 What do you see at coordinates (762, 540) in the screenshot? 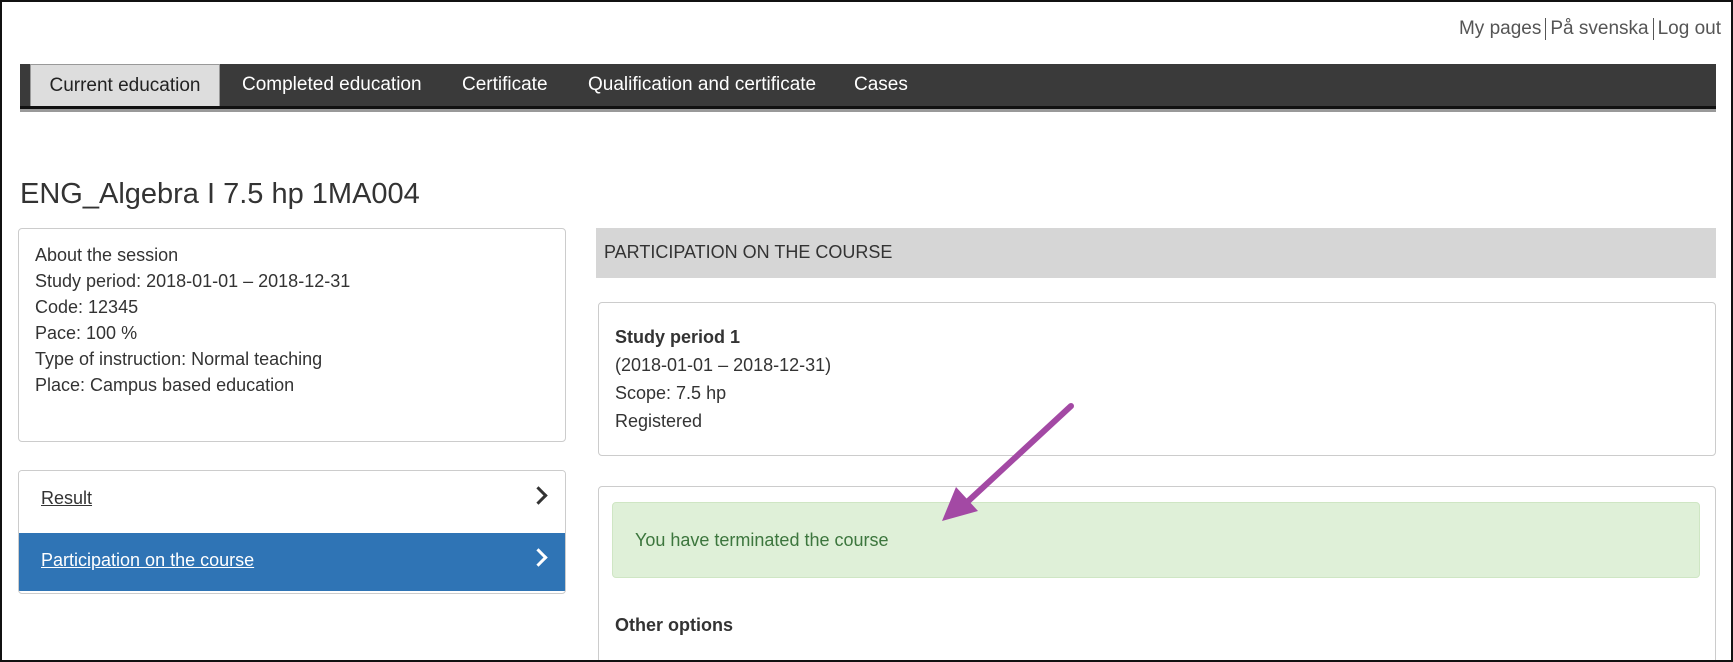
I see `alert-message: You have terminated the course` at bounding box center [762, 540].